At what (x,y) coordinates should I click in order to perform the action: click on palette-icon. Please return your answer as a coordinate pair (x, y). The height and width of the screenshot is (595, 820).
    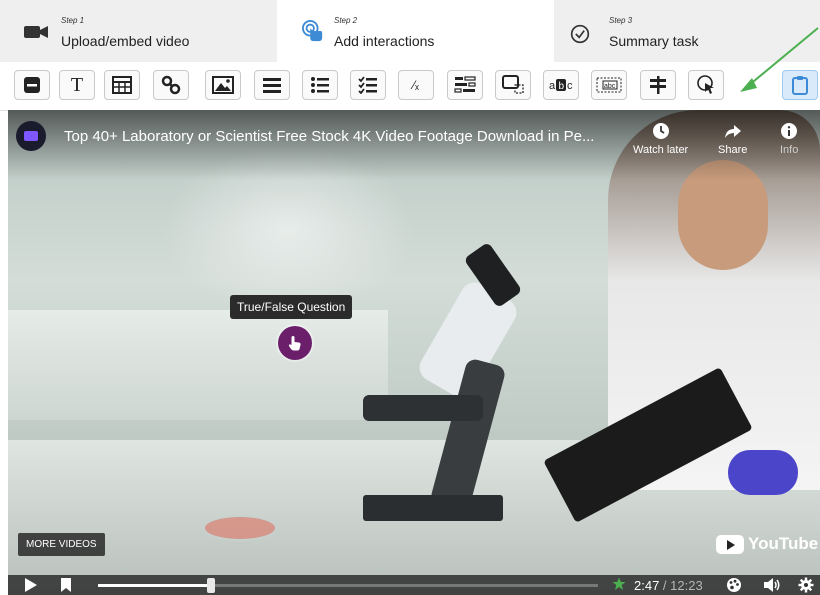
    Looking at the image, I should click on (734, 585).